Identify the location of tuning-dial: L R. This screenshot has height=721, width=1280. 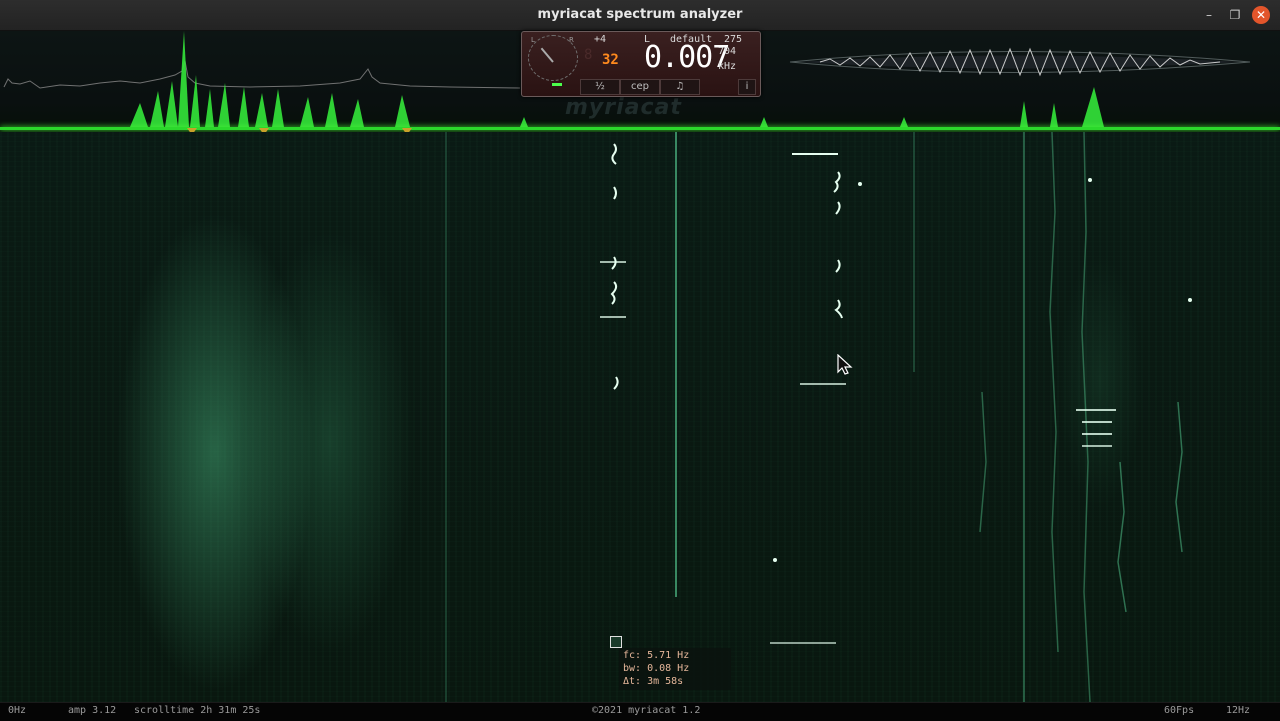
(553, 58).